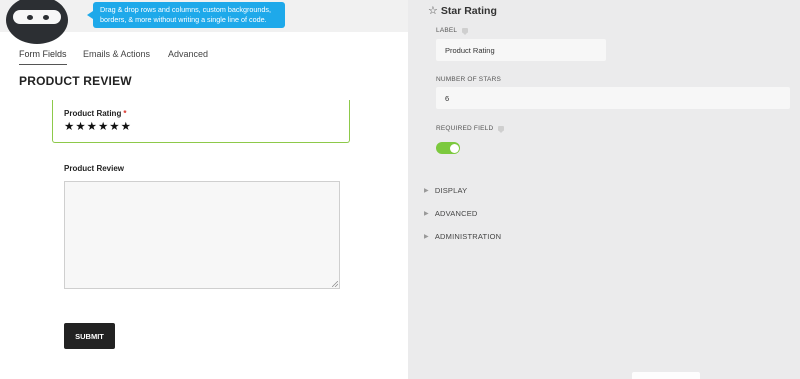 The image size is (800, 379). I want to click on required-asterisk: *, so click(125, 113).